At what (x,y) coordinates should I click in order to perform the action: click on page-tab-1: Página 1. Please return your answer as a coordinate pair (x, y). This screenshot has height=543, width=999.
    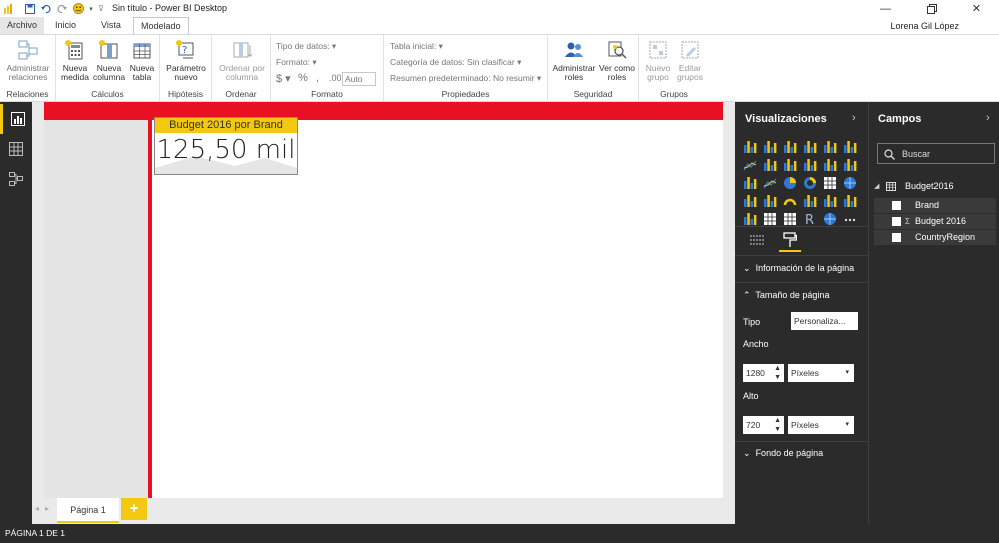
    Looking at the image, I should click on (88, 510).